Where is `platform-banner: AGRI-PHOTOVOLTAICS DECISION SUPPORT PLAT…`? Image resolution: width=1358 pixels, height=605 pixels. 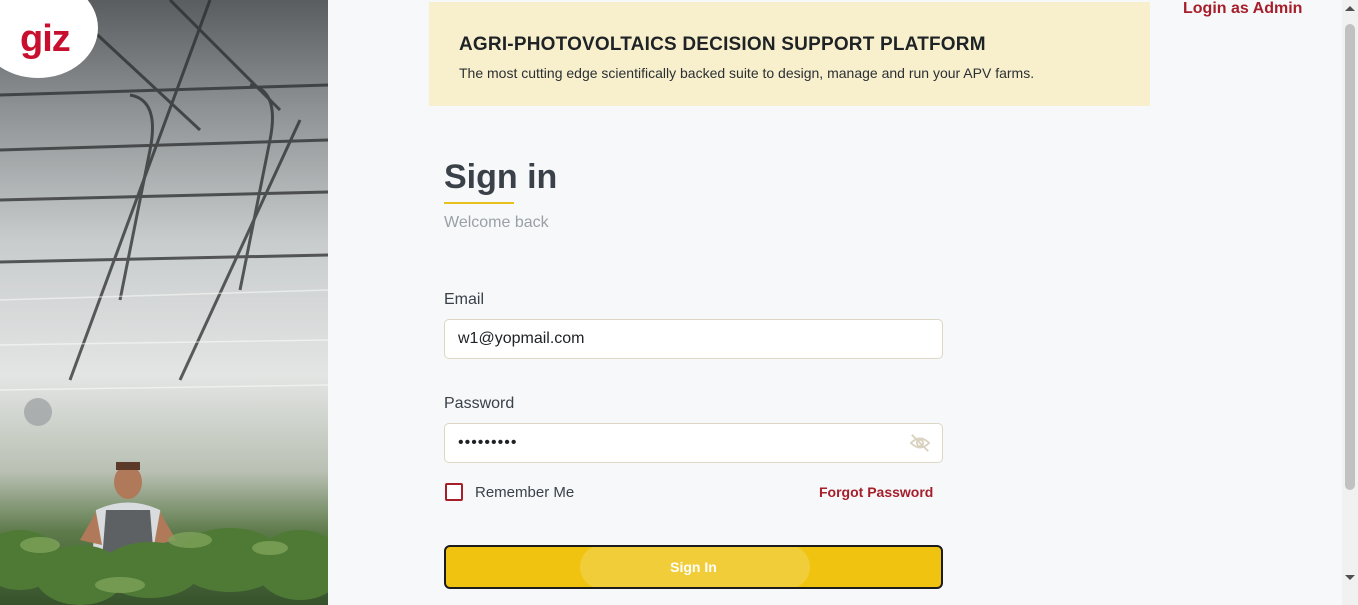
platform-banner: AGRI-PHOTOVOLTAICS DECISION SUPPORT PLAT… is located at coordinates (789, 54).